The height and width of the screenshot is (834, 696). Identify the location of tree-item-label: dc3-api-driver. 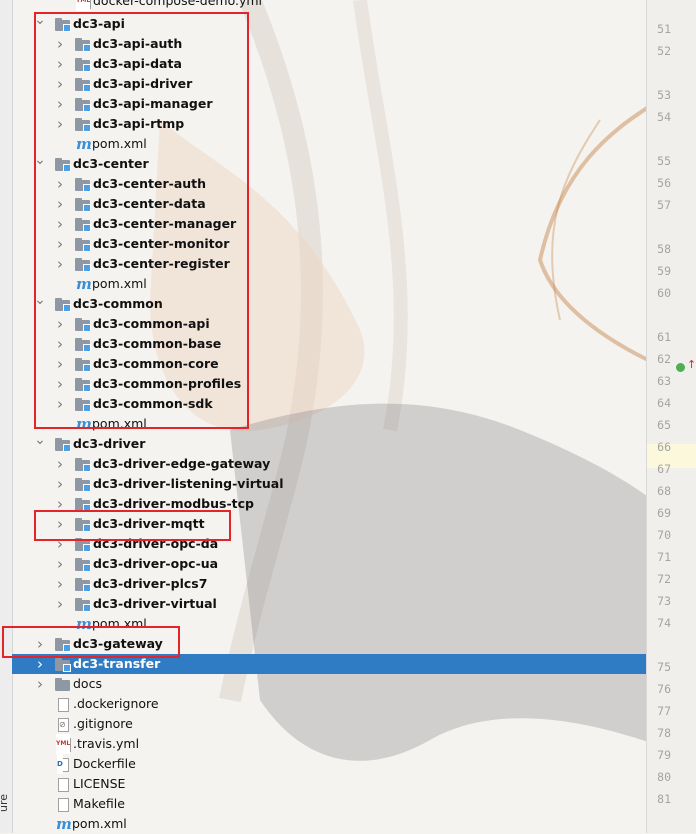
(143, 83).